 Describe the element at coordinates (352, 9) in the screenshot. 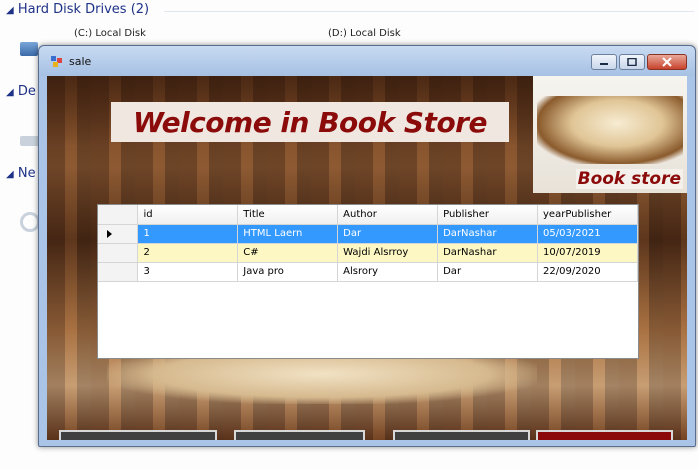

I see `hard-disk-group-header: ◢ Hard Disk Drives (2)` at that location.